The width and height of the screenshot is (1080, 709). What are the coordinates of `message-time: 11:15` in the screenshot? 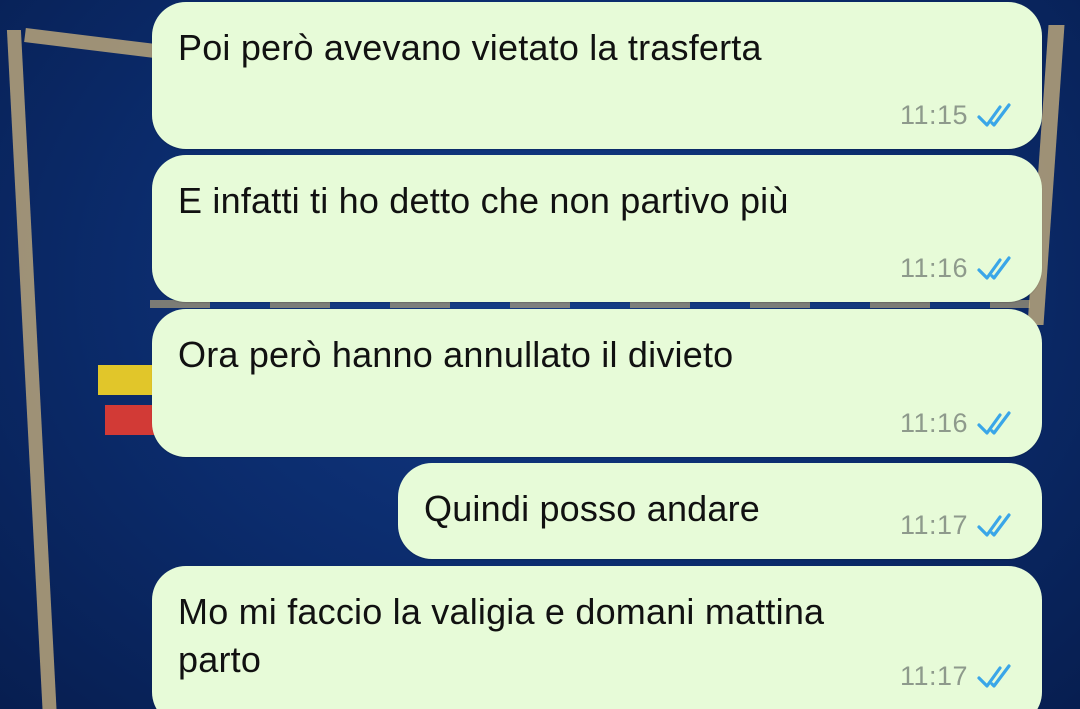 It's located at (933, 115).